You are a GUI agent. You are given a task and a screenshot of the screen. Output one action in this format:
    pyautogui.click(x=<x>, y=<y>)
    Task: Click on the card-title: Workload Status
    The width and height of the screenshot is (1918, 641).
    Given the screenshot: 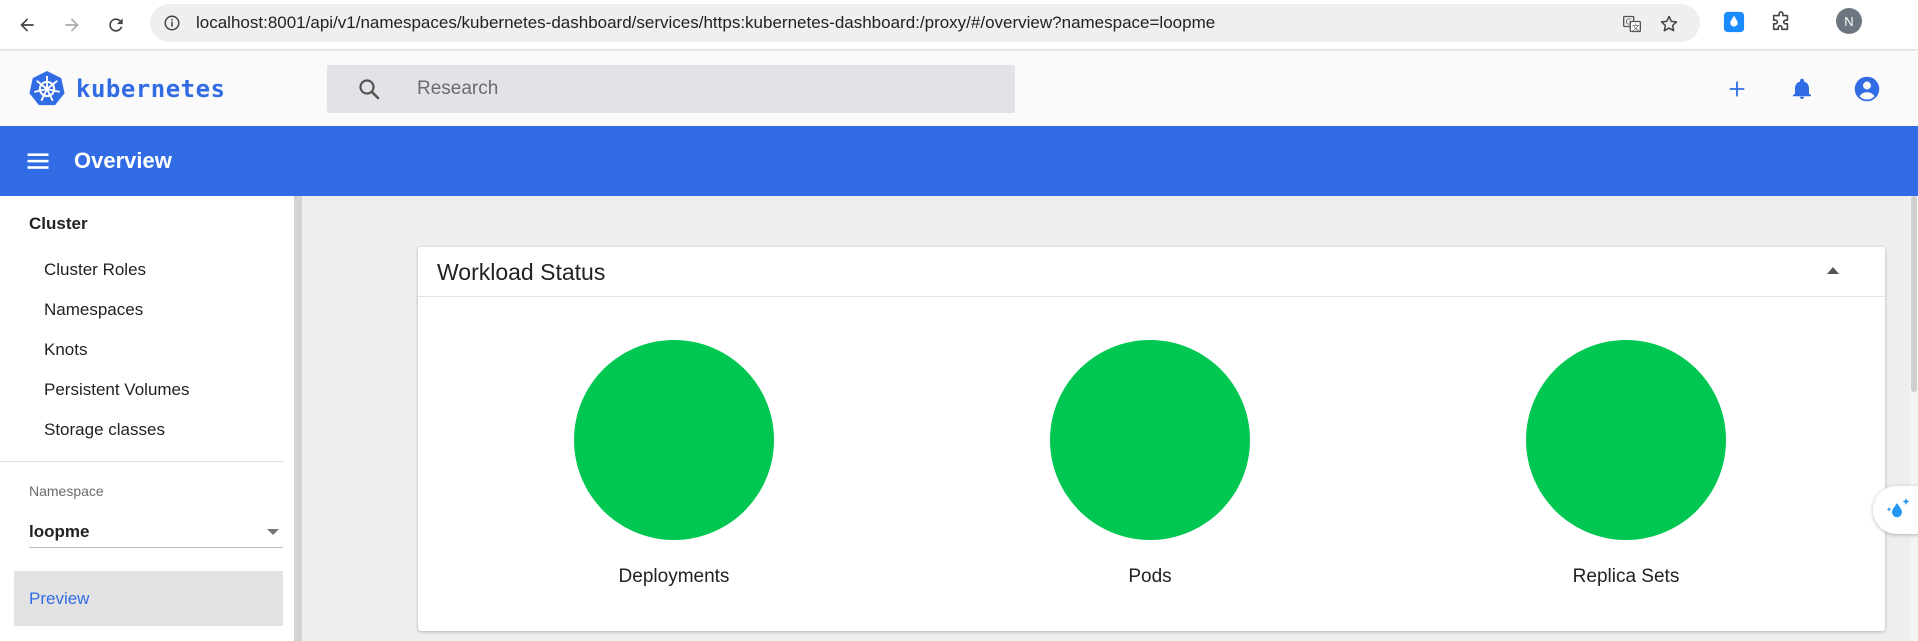 What is the action you would take?
    pyautogui.click(x=521, y=272)
    